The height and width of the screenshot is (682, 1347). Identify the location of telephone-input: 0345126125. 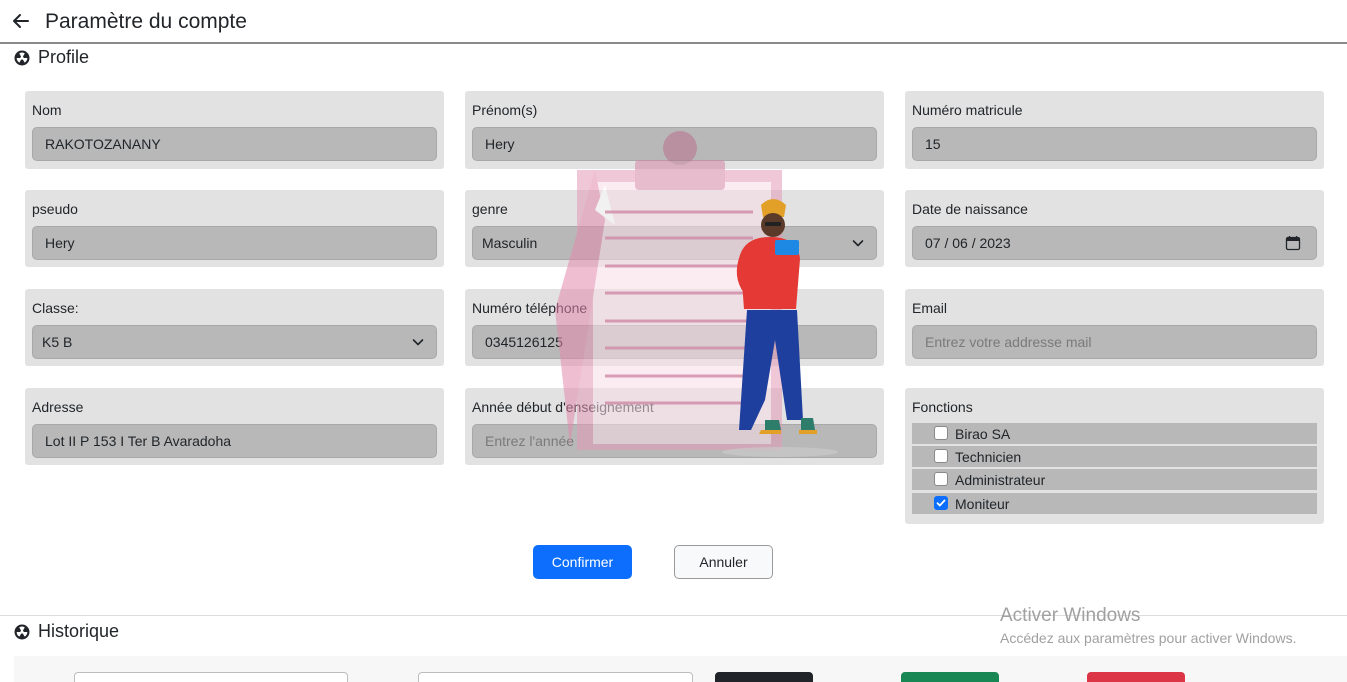
(674, 342).